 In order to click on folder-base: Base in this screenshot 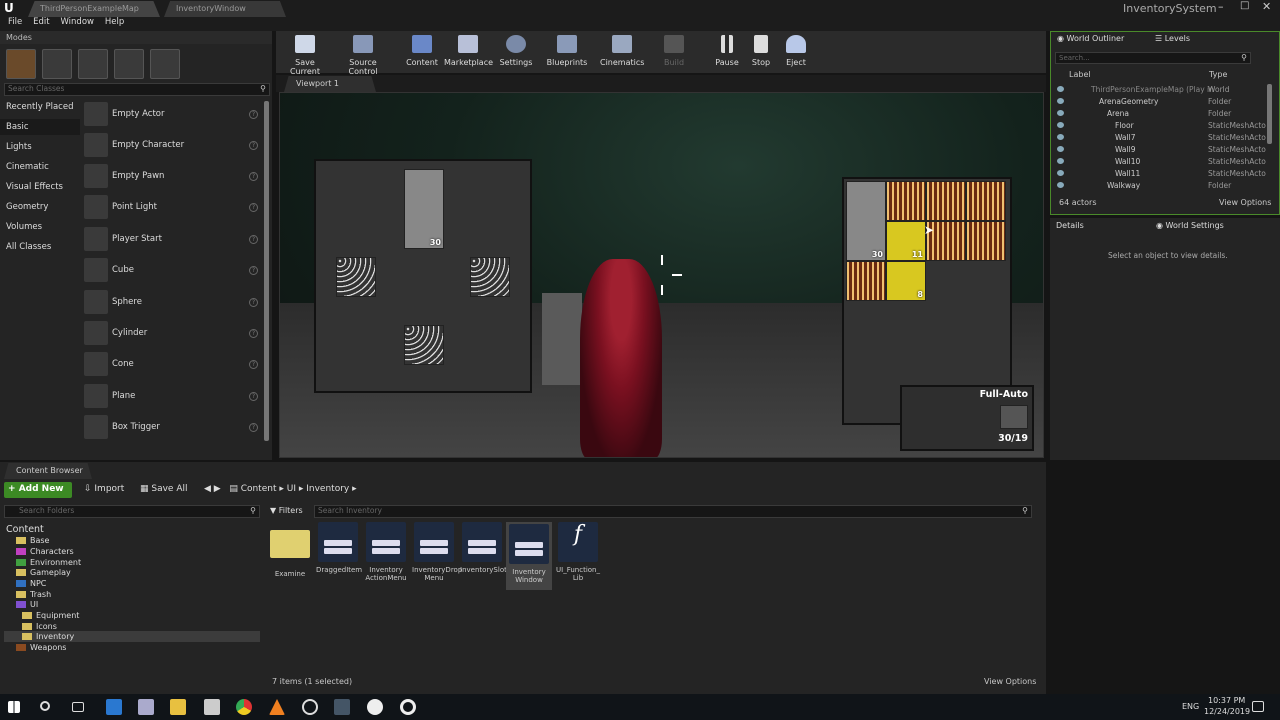, I will do `click(32, 540)`.